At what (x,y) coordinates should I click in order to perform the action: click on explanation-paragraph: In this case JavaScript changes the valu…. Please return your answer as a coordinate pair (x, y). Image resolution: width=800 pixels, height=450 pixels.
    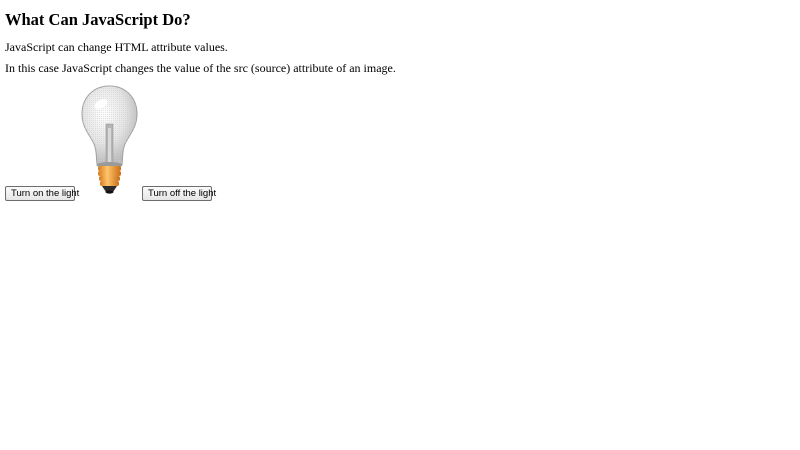
    Looking at the image, I should click on (200, 68).